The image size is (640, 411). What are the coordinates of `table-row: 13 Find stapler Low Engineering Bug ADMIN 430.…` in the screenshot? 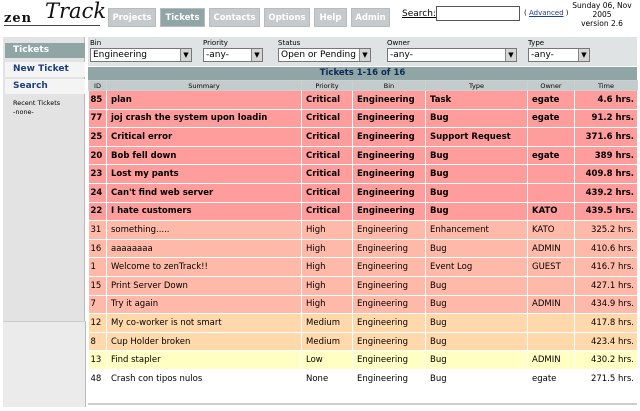 It's located at (363, 360).